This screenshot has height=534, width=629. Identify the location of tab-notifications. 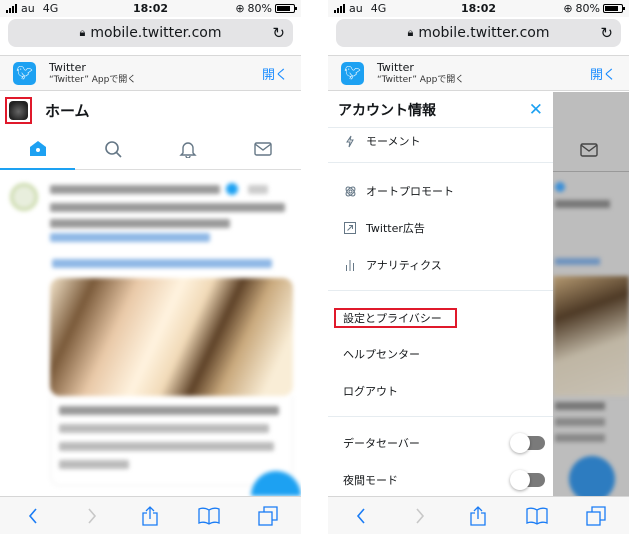
(188, 148).